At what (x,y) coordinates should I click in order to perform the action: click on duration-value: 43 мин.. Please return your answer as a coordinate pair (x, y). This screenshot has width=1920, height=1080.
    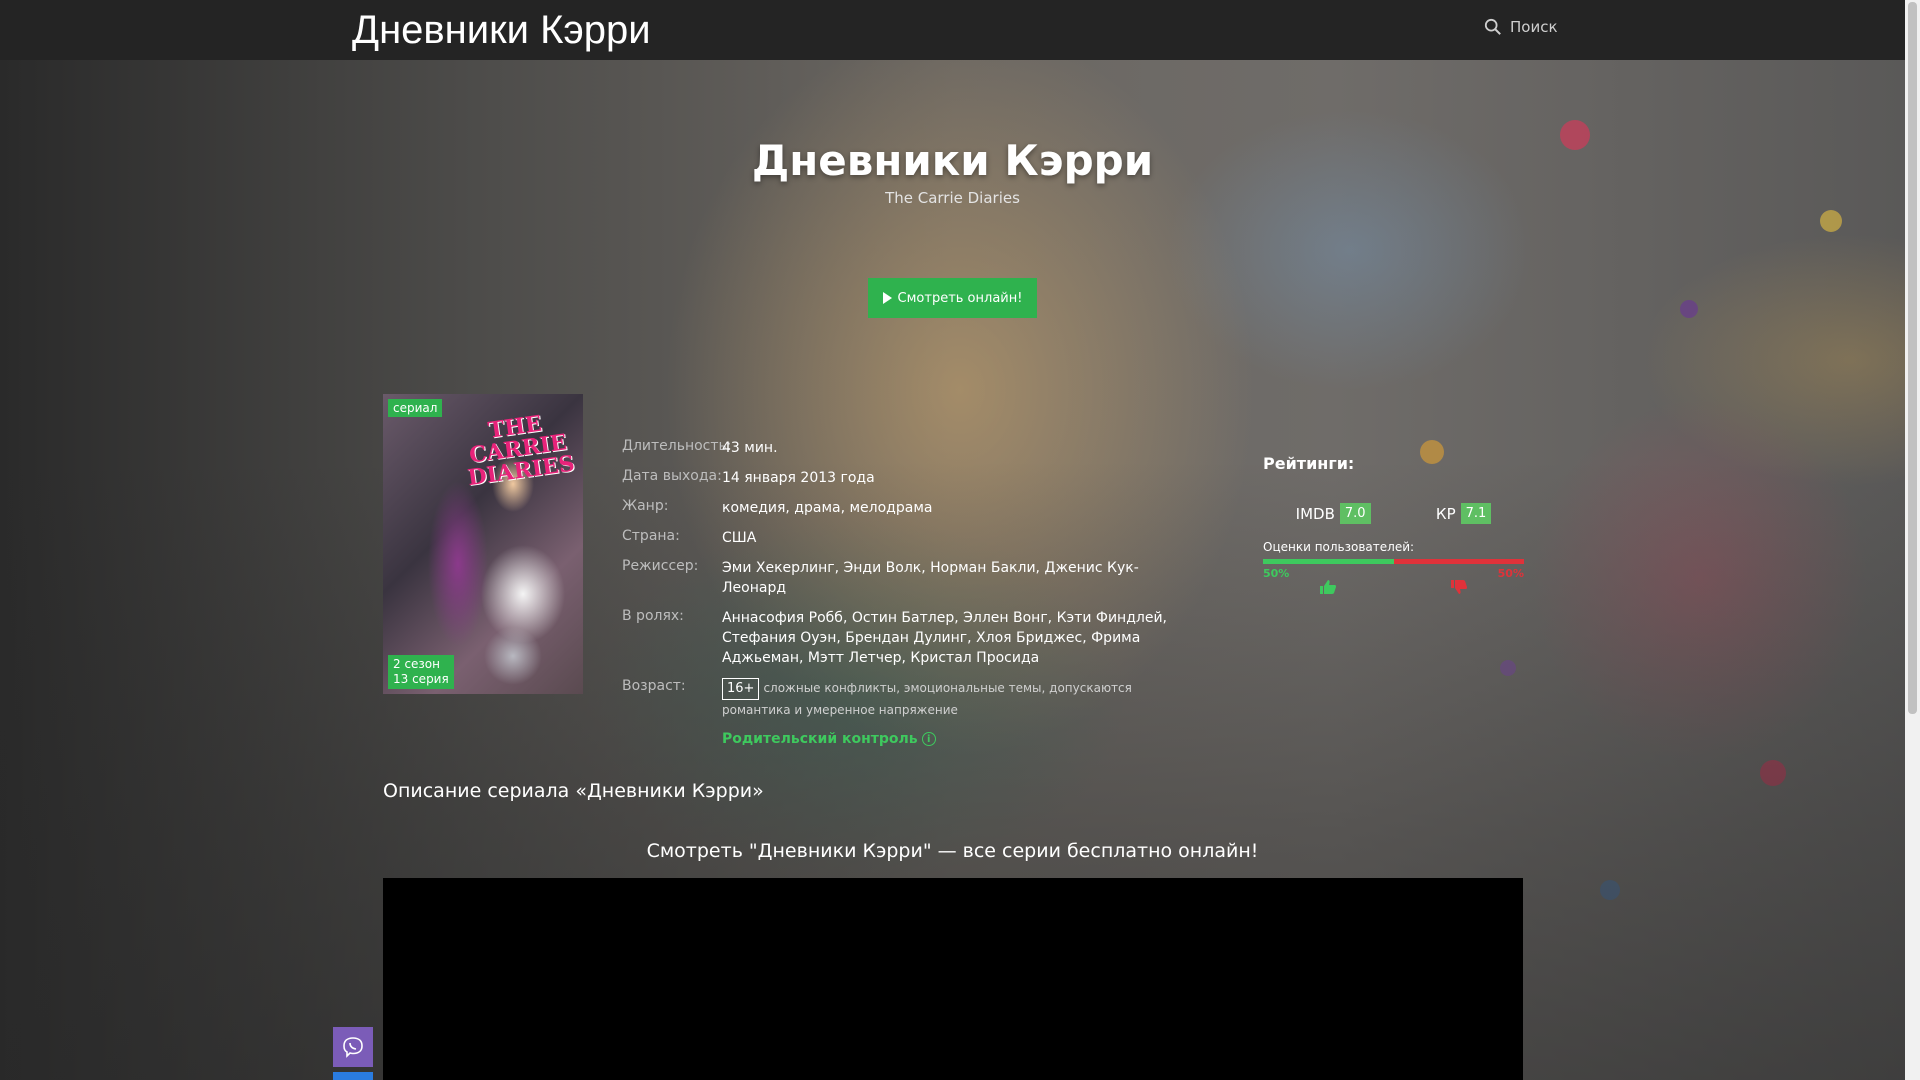
    Looking at the image, I should click on (750, 448).